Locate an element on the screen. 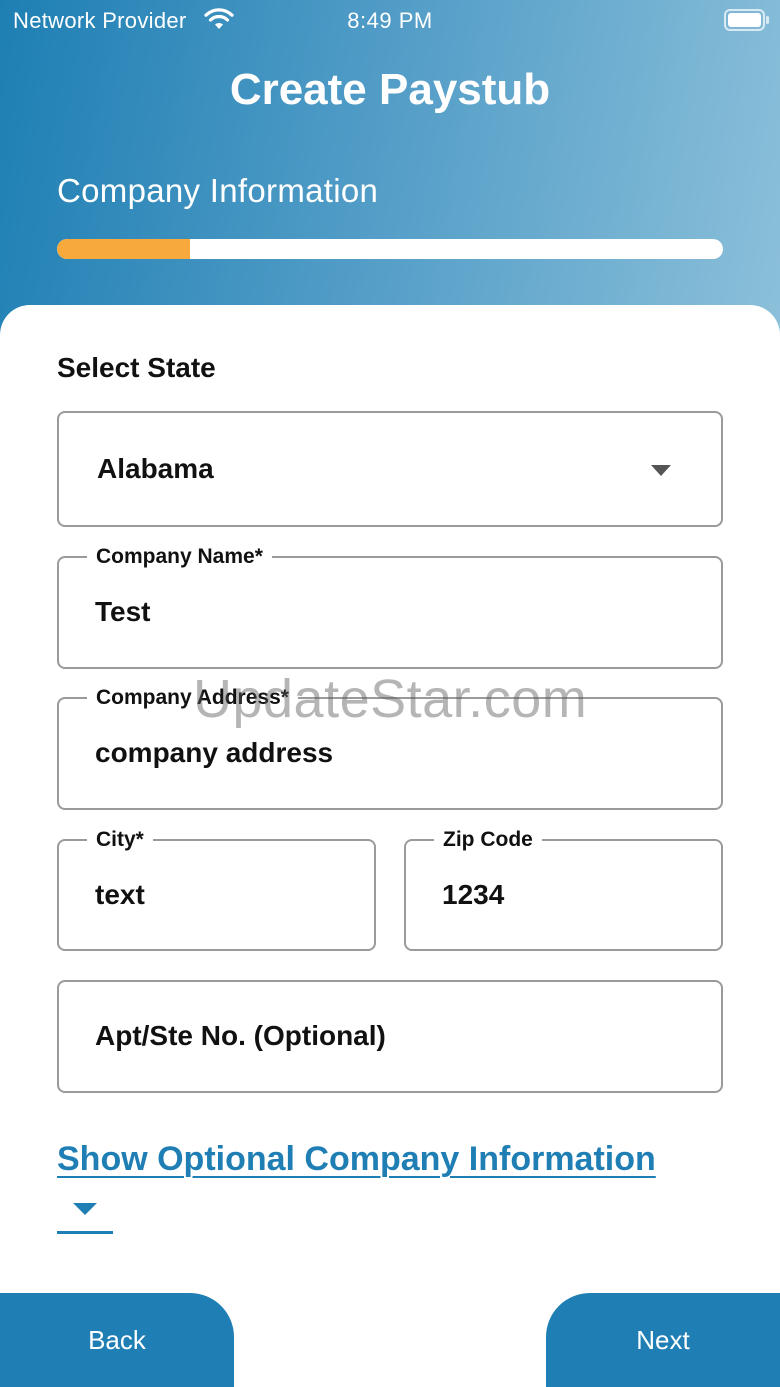 The image size is (780, 1387). company-address-value: company address is located at coordinates (214, 752).